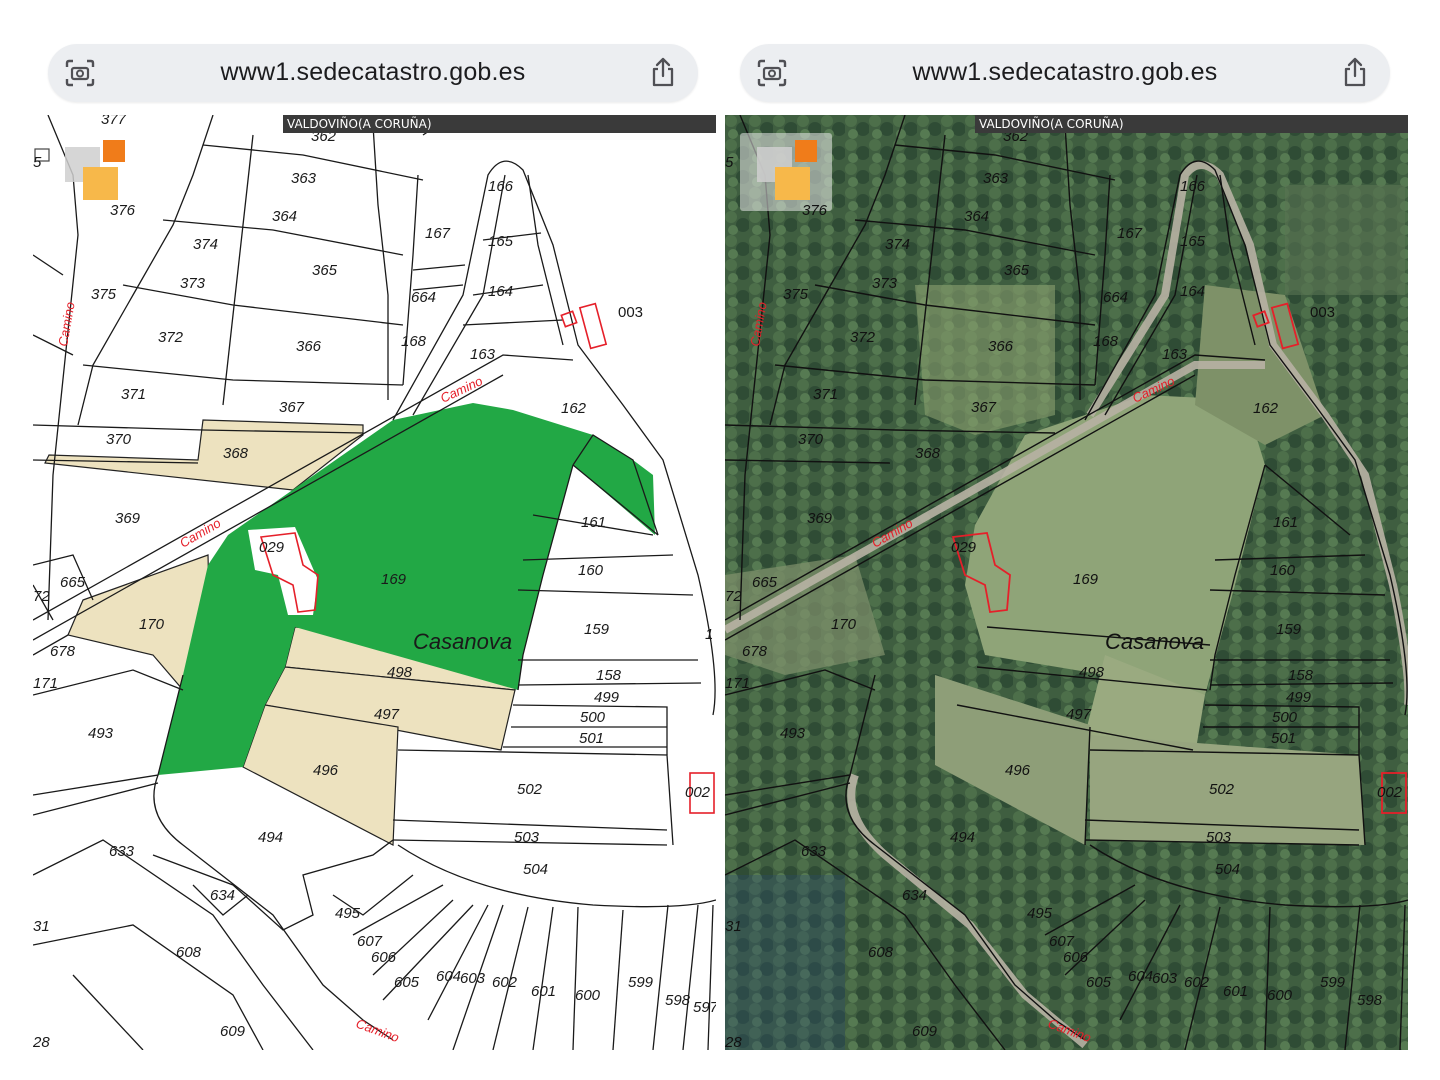  What do you see at coordinates (123, 210) in the screenshot?
I see `parcel-label: 376` at bounding box center [123, 210].